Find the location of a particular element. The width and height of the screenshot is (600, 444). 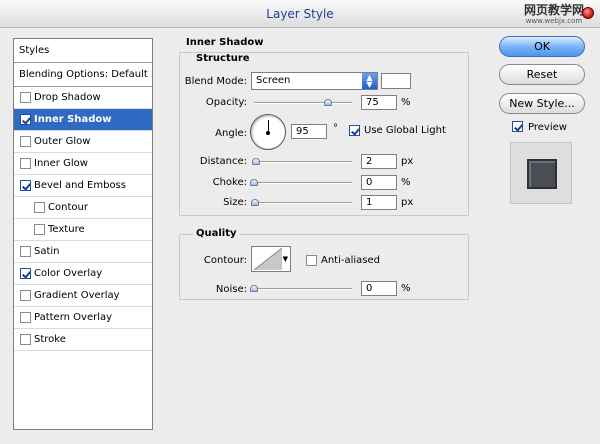

watermark-logo: 网页教学网 www.webjx.com is located at coordinates (553, 15).